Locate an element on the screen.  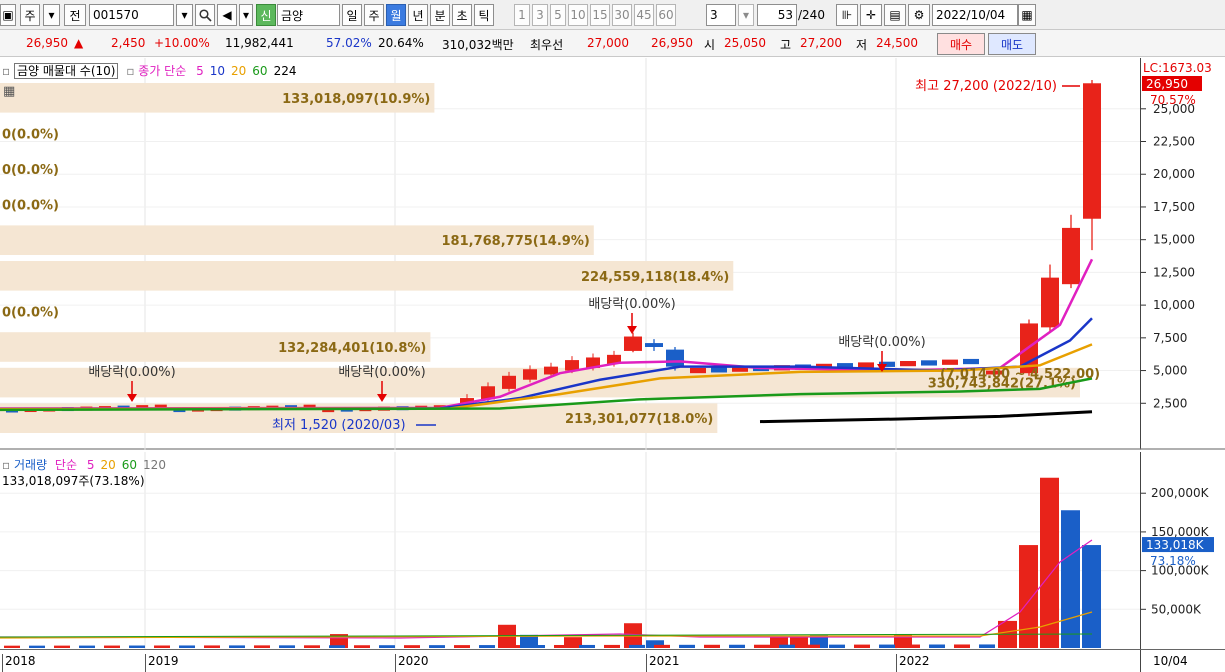
period-select: 주 is located at coordinates (30, 15).